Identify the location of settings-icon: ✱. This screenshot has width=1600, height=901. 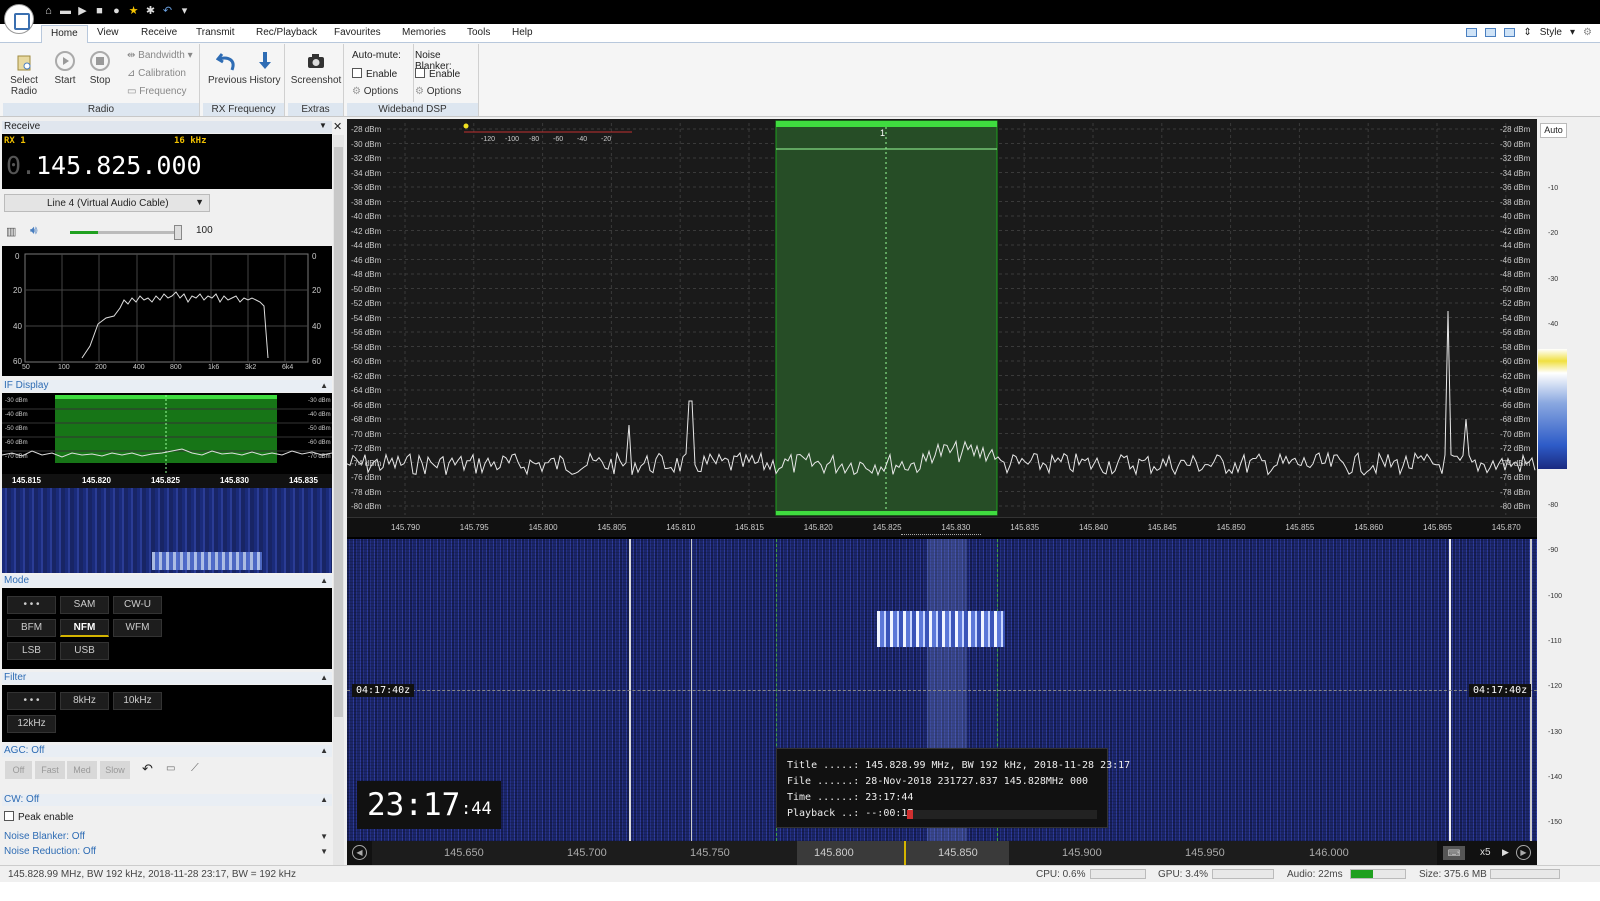
(150, 11).